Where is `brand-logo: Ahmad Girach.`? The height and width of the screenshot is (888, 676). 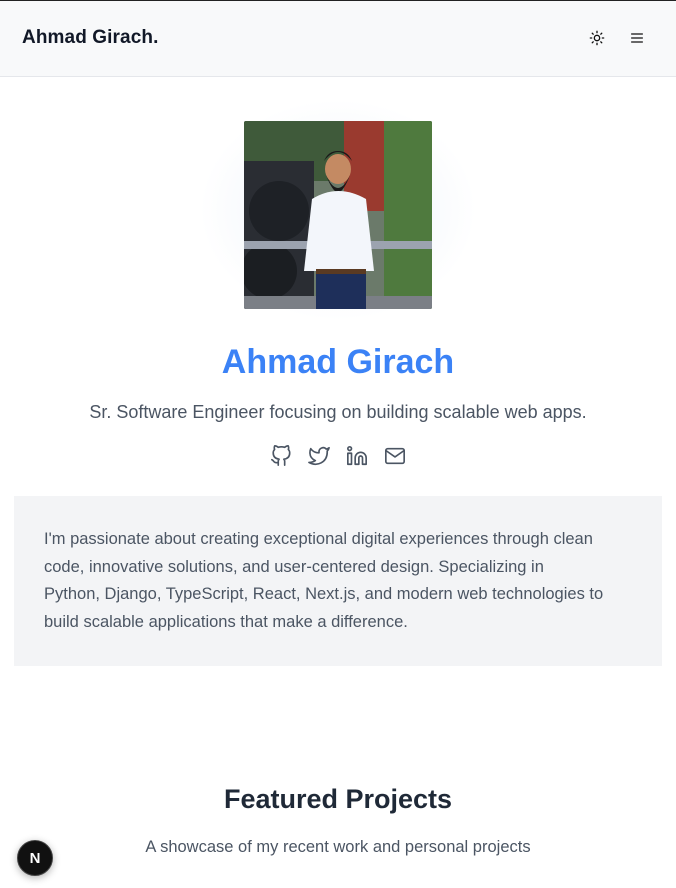 brand-logo: Ahmad Girach. is located at coordinates (90, 38).